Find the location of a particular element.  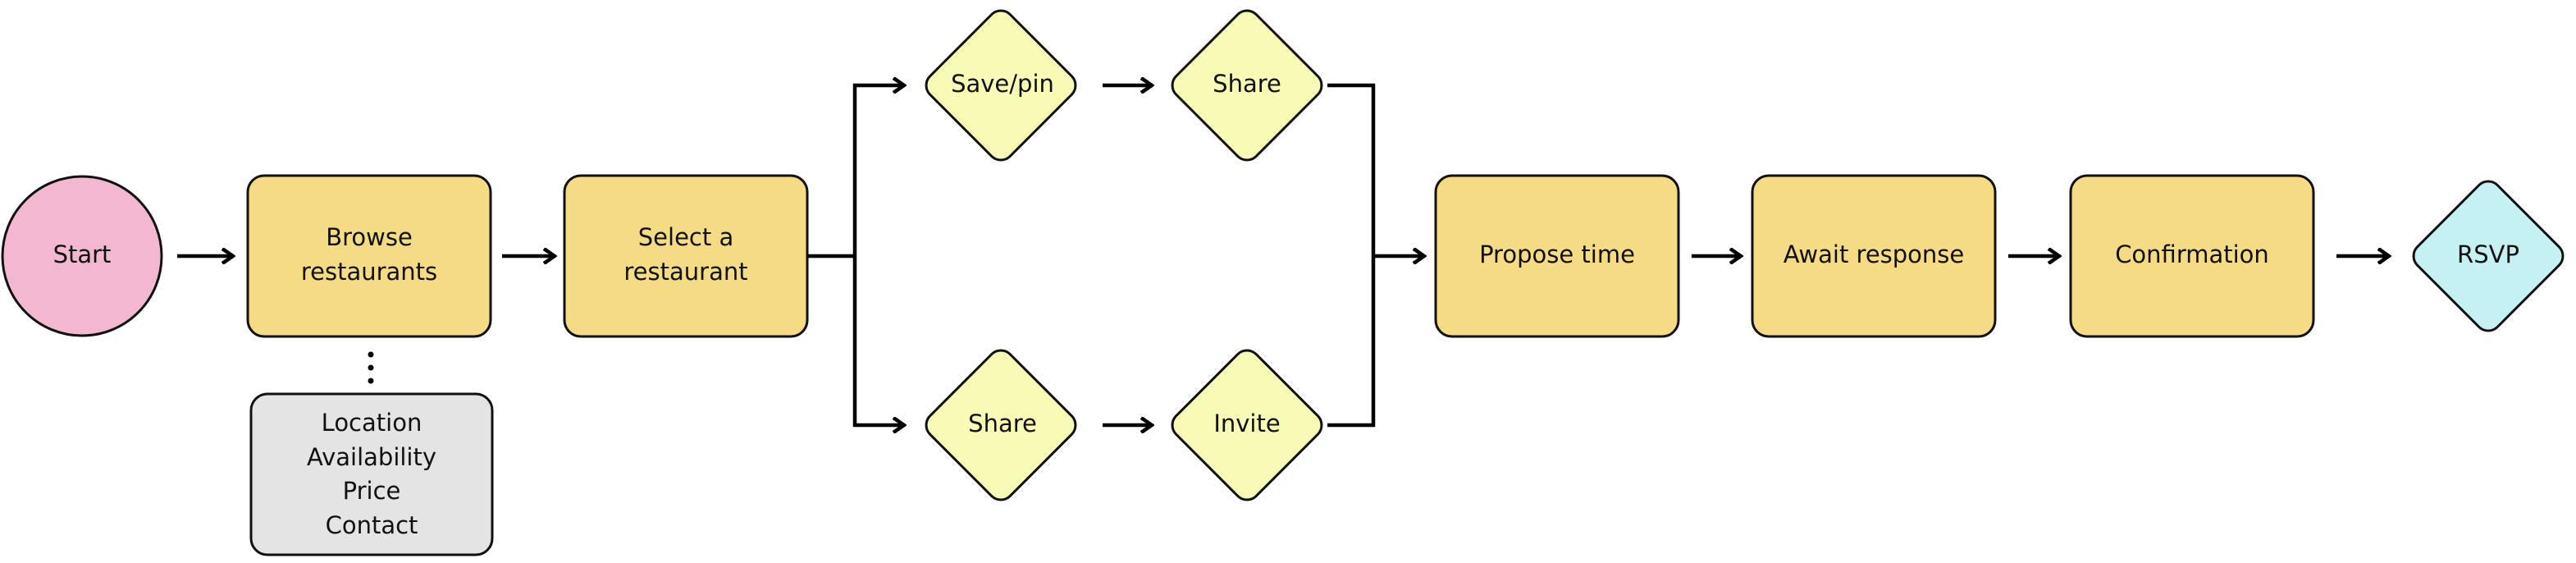

detail-price: Price is located at coordinates (372, 491).